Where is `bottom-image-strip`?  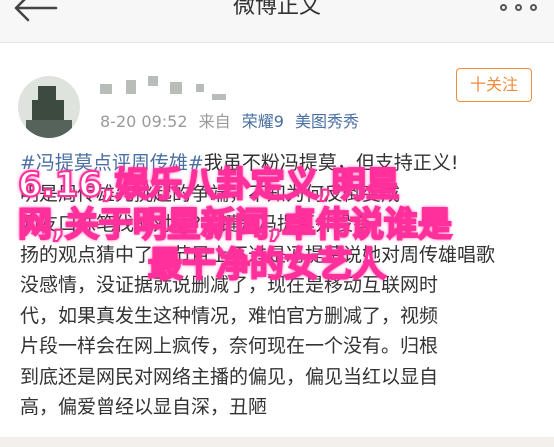 bottom-image-strip is located at coordinates (277, 442).